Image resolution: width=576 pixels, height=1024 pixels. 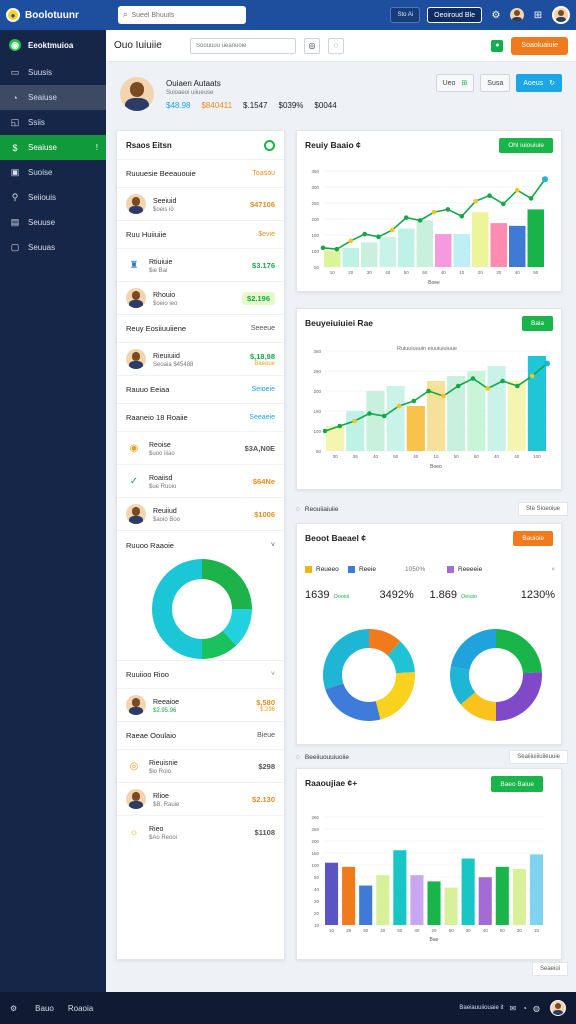 What do you see at coordinates (200, 417) in the screenshot?
I see `list-section-header: Raaneio 18 Roaiie Seeaeie` at bounding box center [200, 417].